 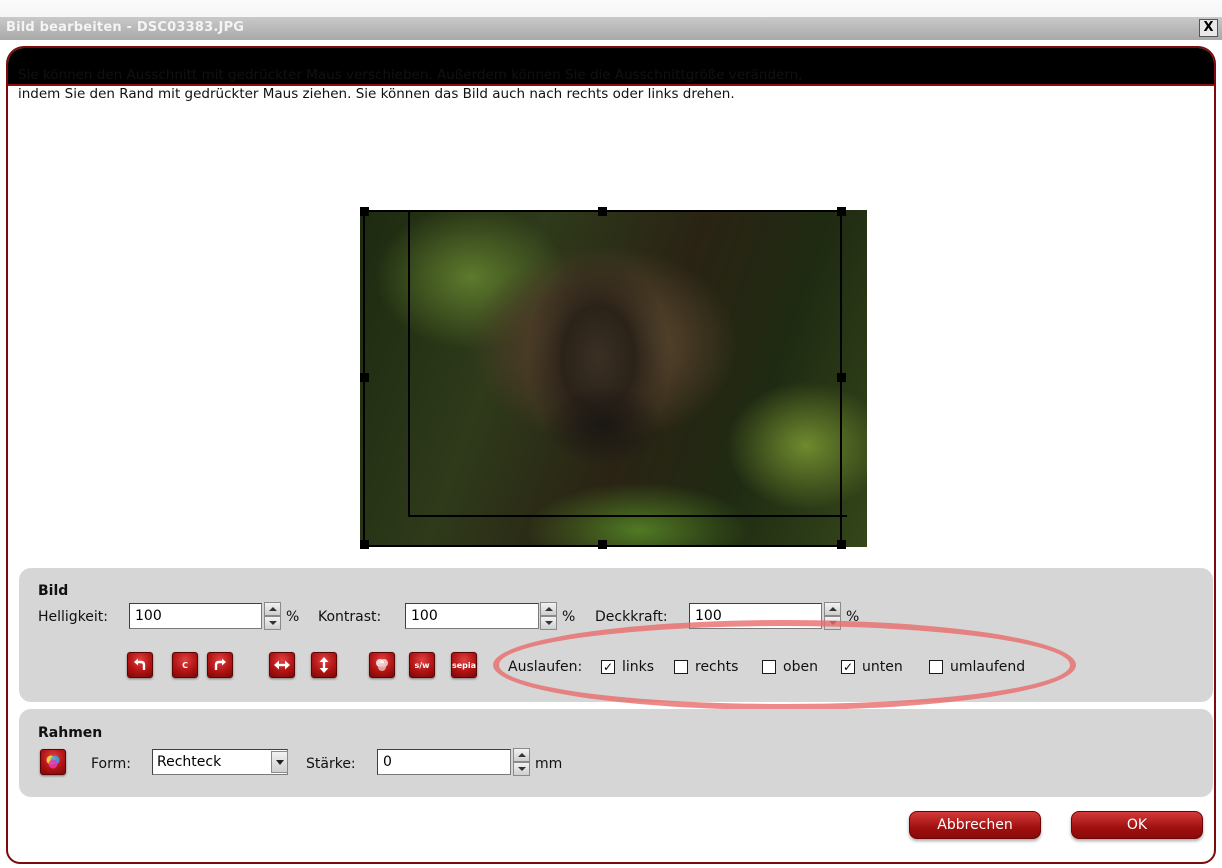 I want to click on color-palette-icon, so click(x=53, y=762).